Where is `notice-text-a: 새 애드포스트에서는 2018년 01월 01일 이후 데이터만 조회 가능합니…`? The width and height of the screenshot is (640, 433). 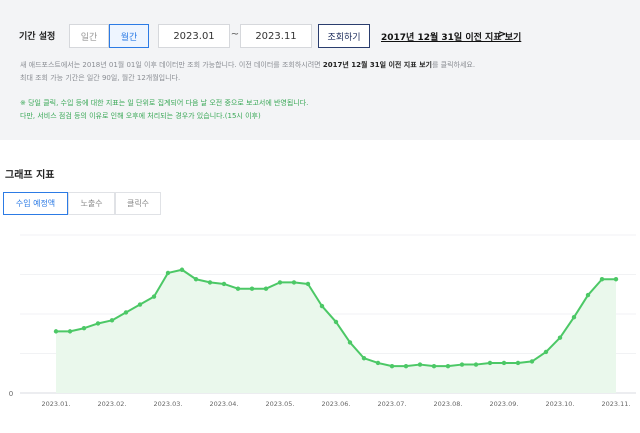 notice-text-a: 새 애드포스트에서는 2018년 01월 01일 이후 데이터만 조회 가능합니… is located at coordinates (171, 65).